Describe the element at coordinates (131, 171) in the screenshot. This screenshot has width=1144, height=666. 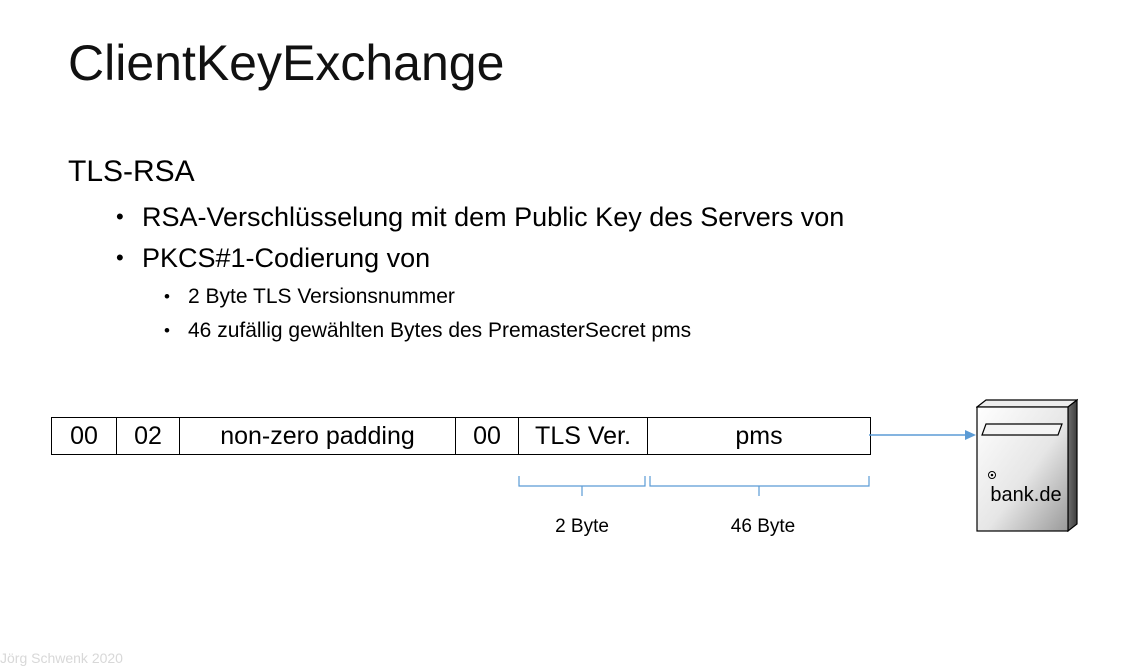
I see `section-heading: TLS-RSA` at that location.